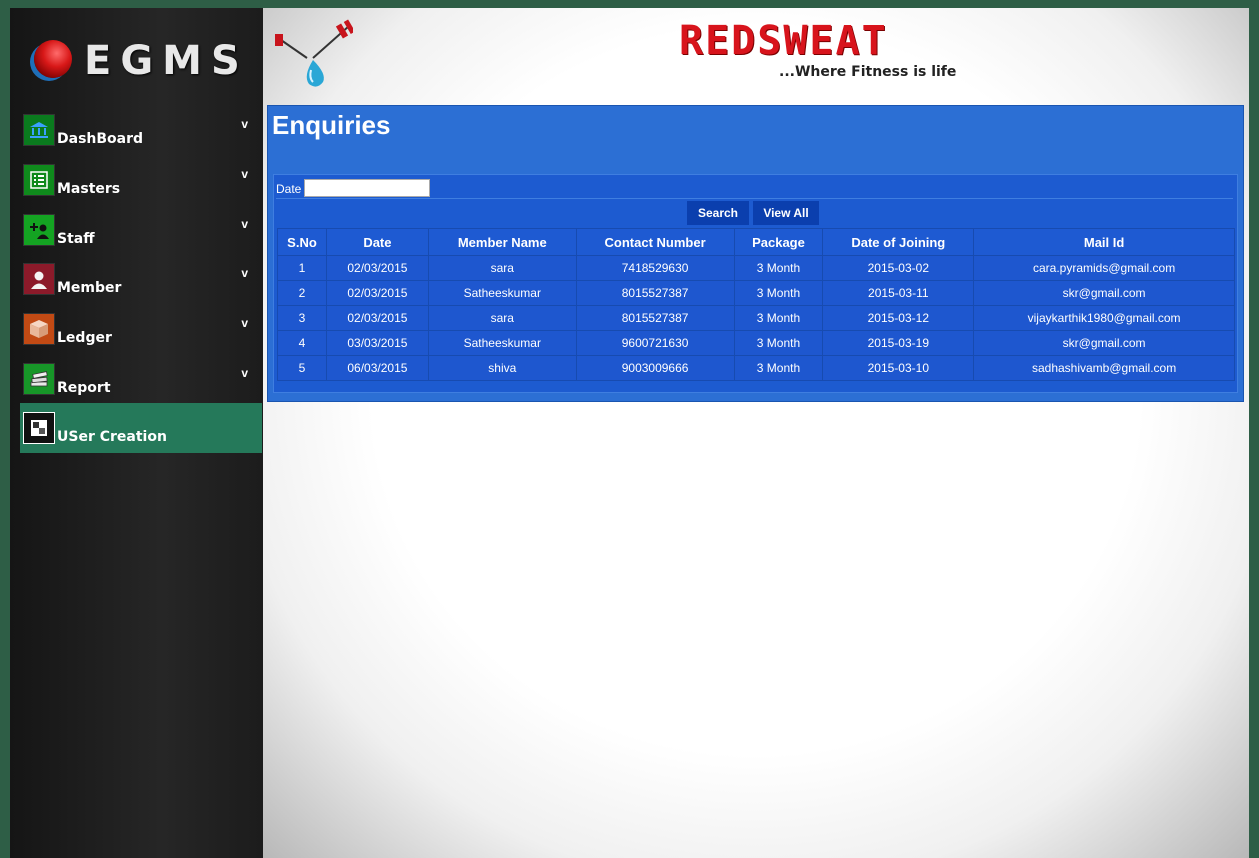 Image resolution: width=1259 pixels, height=858 pixels. What do you see at coordinates (39, 428) in the screenshot?
I see `user-card-icon` at bounding box center [39, 428].